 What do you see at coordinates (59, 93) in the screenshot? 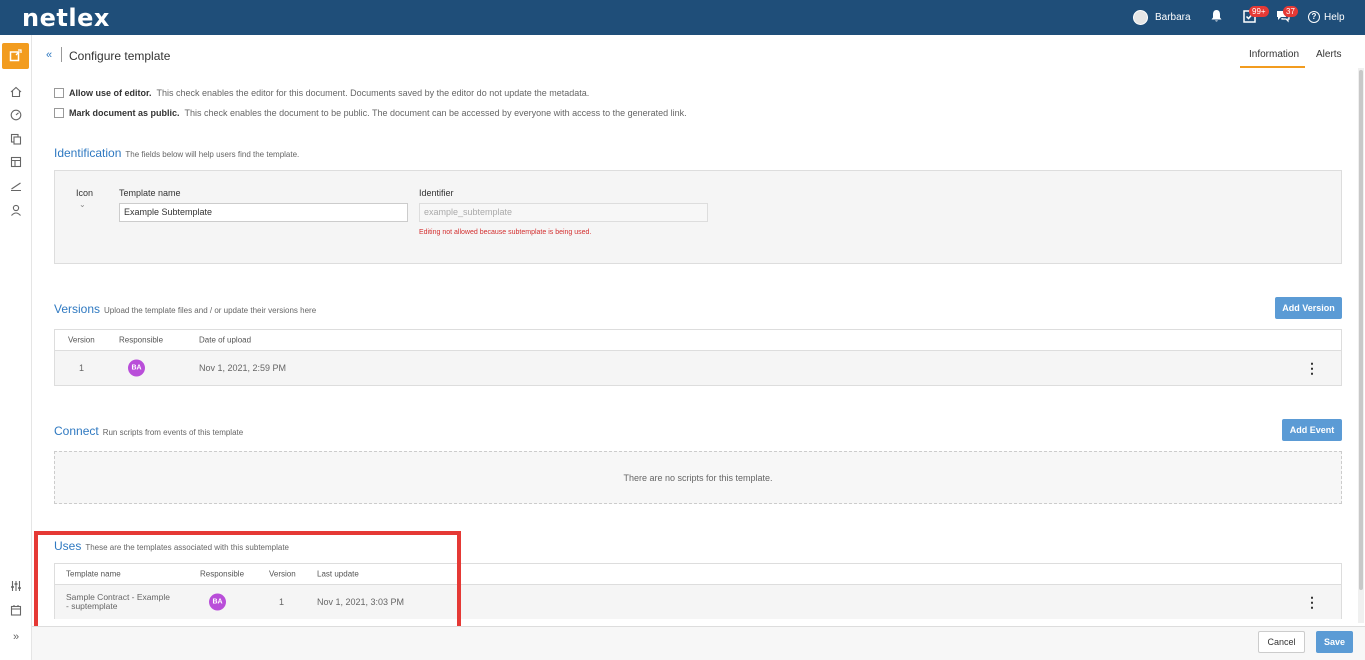
I see `editor-checkbox` at bounding box center [59, 93].